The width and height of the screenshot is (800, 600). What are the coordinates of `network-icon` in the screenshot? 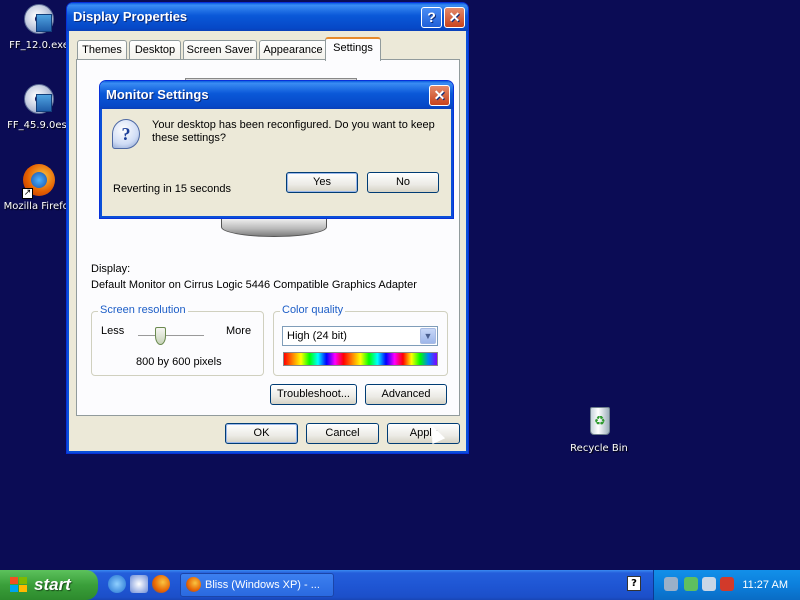 It's located at (671, 584).